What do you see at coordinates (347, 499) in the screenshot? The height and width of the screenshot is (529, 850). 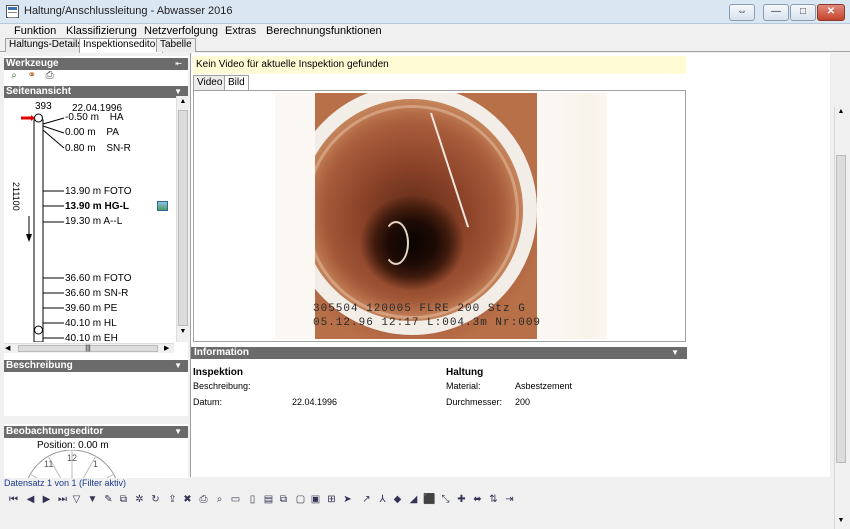 I see `arrow-icon: ➤` at bounding box center [347, 499].